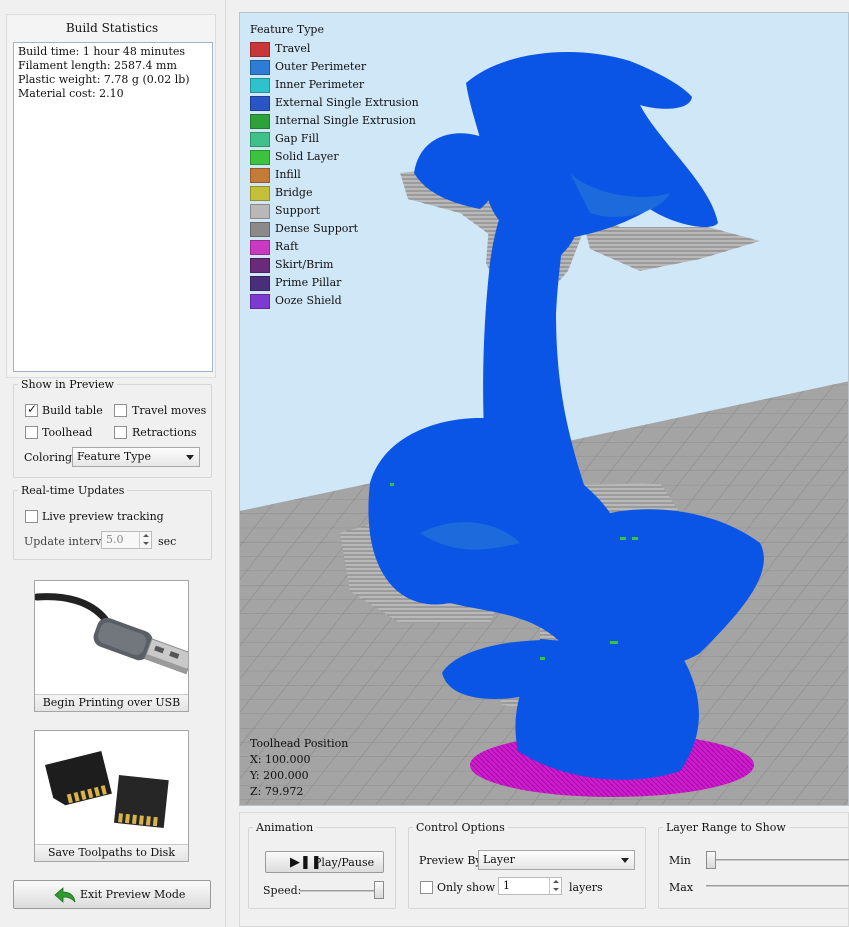 This screenshot has height=927, width=849. Describe the element at coordinates (103, 516) in the screenshot. I see `live-preview-tracking-label: Live preview tracking` at that location.